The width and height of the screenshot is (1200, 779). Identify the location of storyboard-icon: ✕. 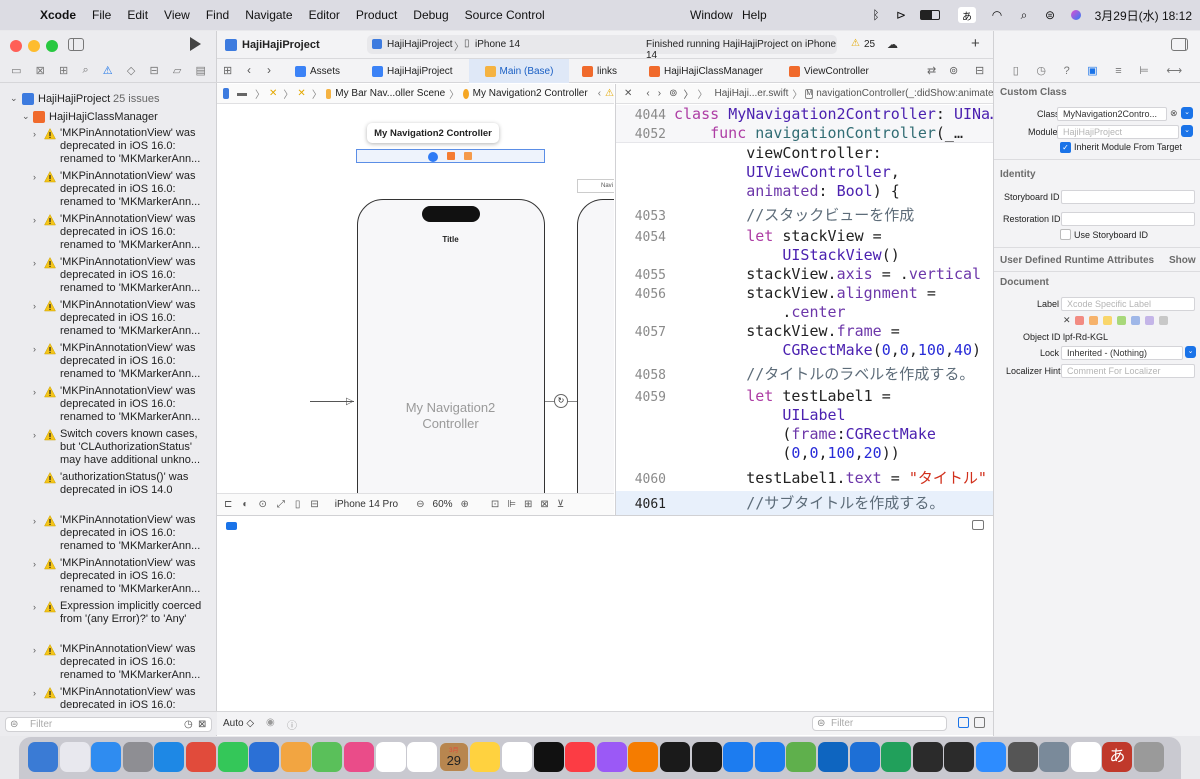
(301, 93).